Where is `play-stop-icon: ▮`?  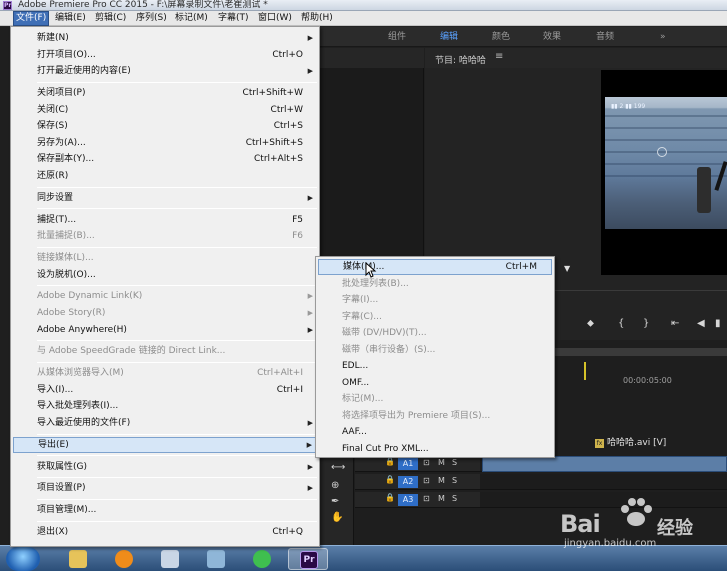 play-stop-icon: ▮ is located at coordinates (718, 323).